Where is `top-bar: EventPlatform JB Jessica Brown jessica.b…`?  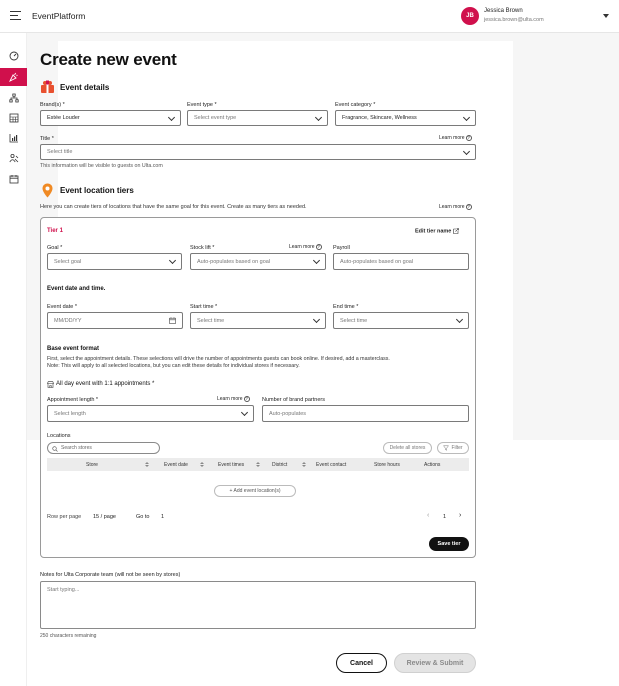
top-bar: EventPlatform JB Jessica Brown jessica.b… is located at coordinates (309, 16).